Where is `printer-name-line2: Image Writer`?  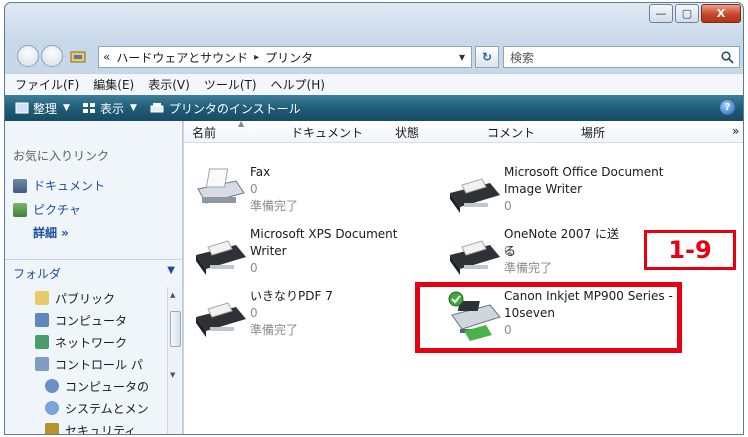 printer-name-line2: Image Writer is located at coordinates (543, 189).